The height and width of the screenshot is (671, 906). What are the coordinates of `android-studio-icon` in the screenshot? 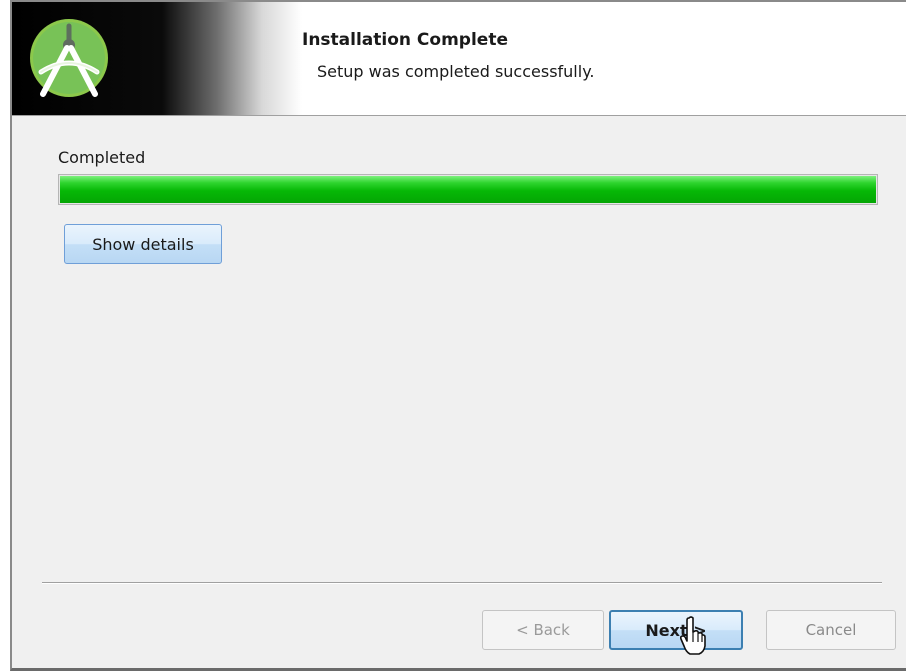 It's located at (69, 58).